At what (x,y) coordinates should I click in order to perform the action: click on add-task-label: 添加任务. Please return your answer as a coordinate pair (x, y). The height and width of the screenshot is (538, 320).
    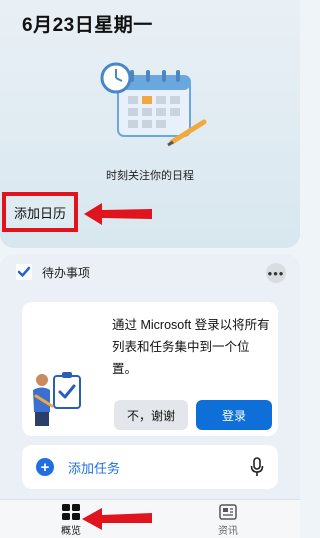
    Looking at the image, I should click on (94, 468).